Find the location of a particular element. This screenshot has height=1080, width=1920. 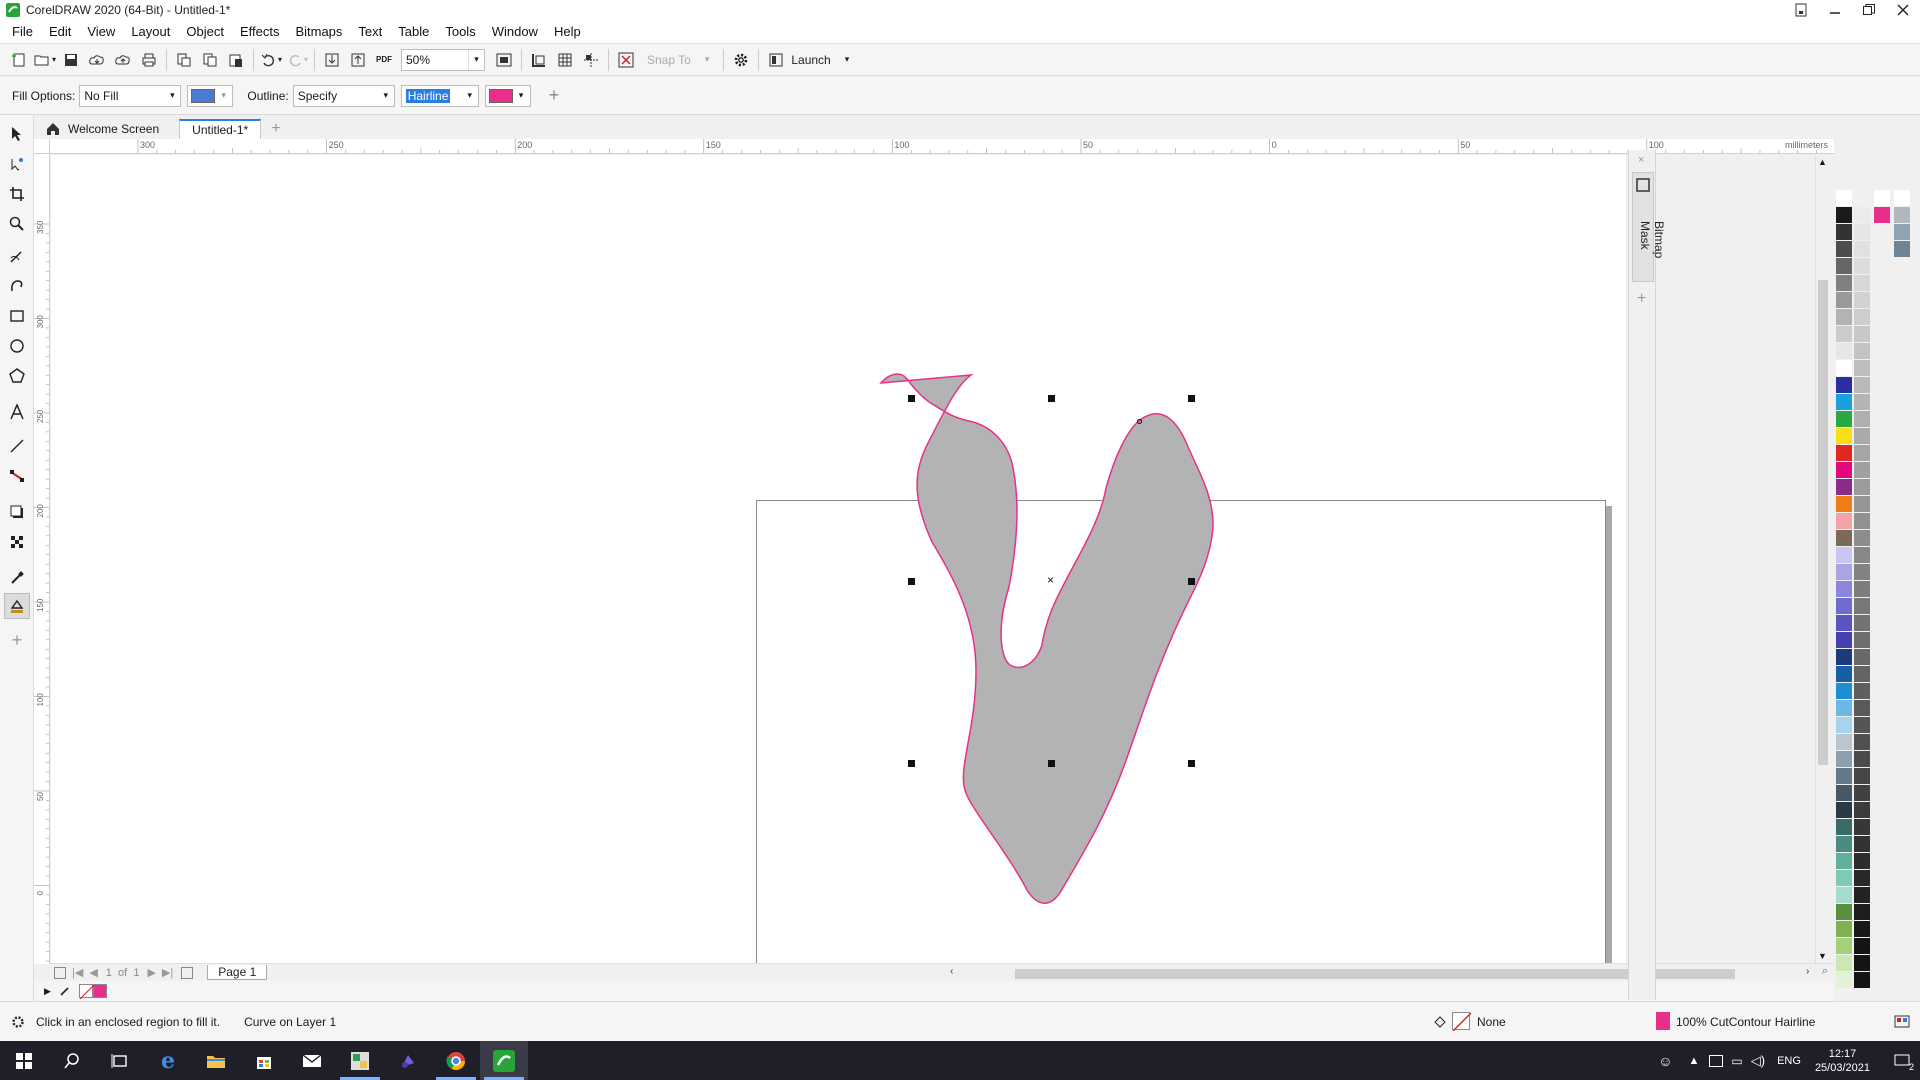

outline-type-combo: Specify ▾ is located at coordinates (343, 95).